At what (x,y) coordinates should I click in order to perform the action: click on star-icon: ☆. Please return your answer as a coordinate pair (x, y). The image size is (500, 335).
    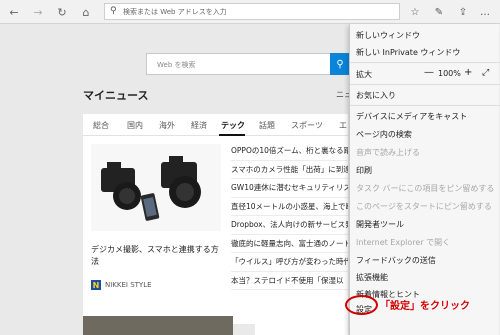
    Looking at the image, I should click on (415, 12).